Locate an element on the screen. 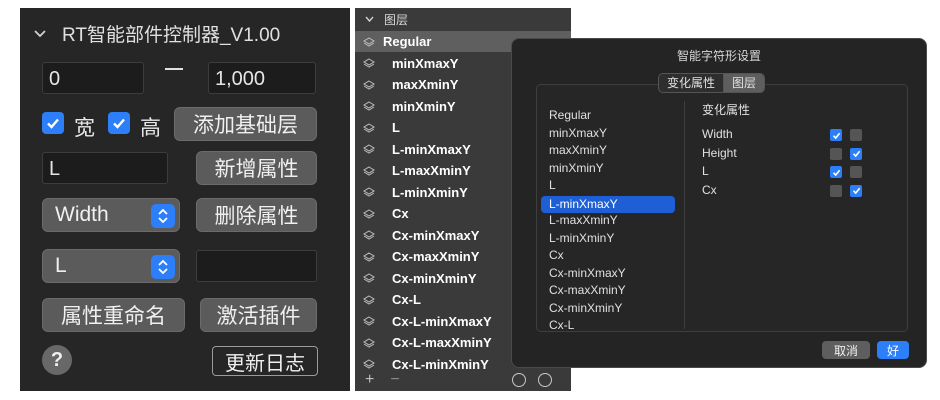 This screenshot has height=400, width=940. layer-option: L-minXmaxY is located at coordinates (608, 204).